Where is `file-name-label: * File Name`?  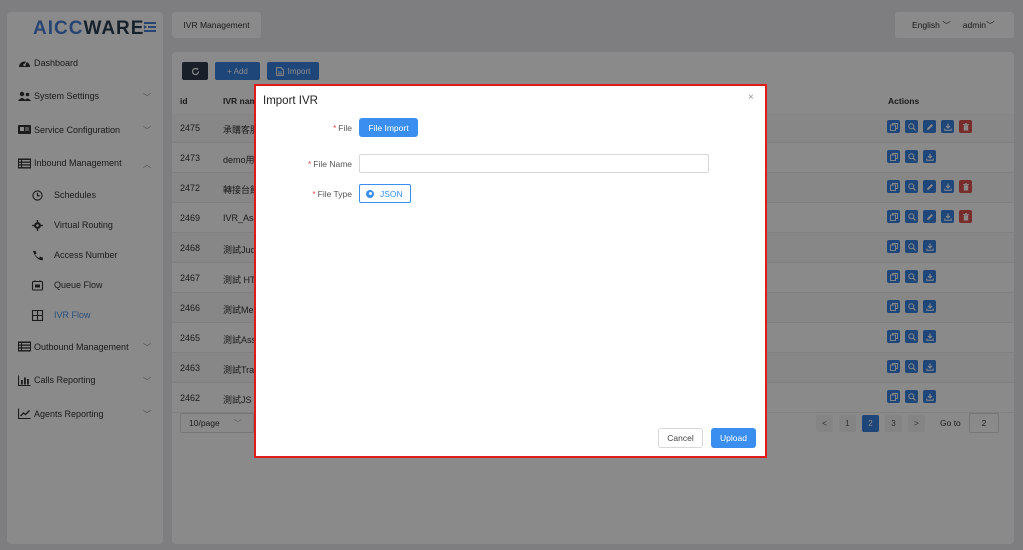
file-name-label: * File Name is located at coordinates (329, 164).